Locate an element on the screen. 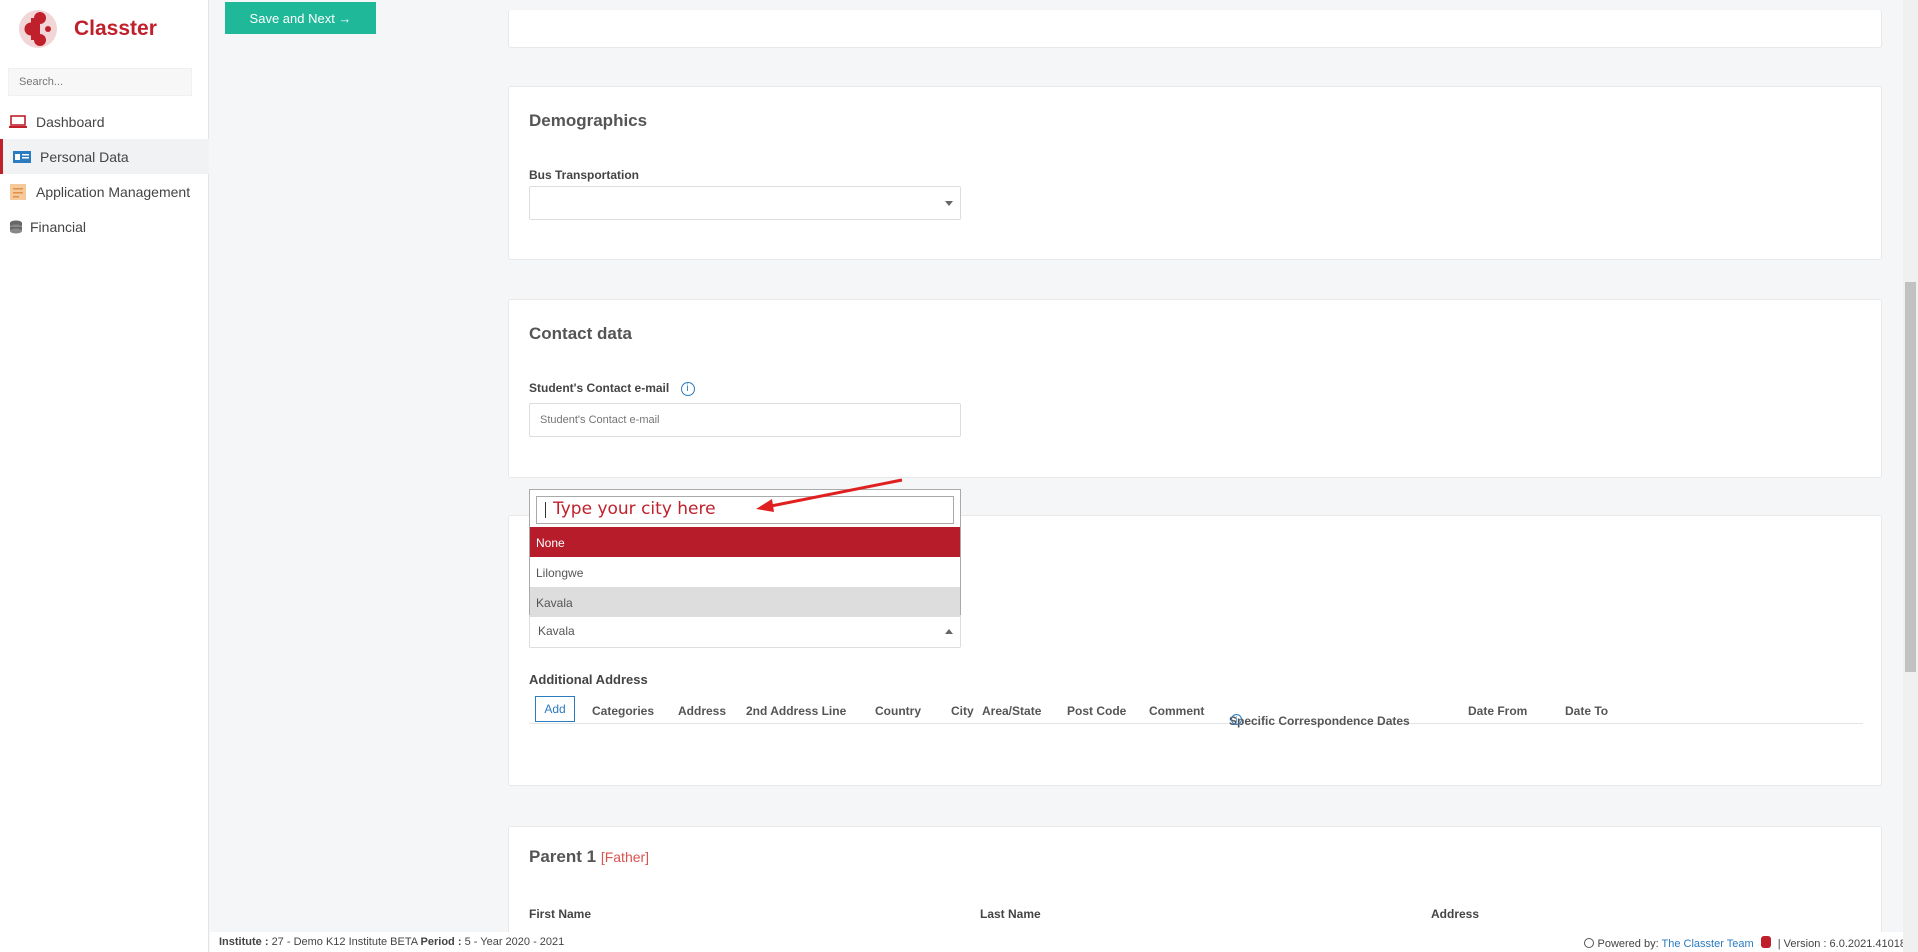 The image size is (1918, 952). additional-address-label: Additional Address is located at coordinates (588, 679).